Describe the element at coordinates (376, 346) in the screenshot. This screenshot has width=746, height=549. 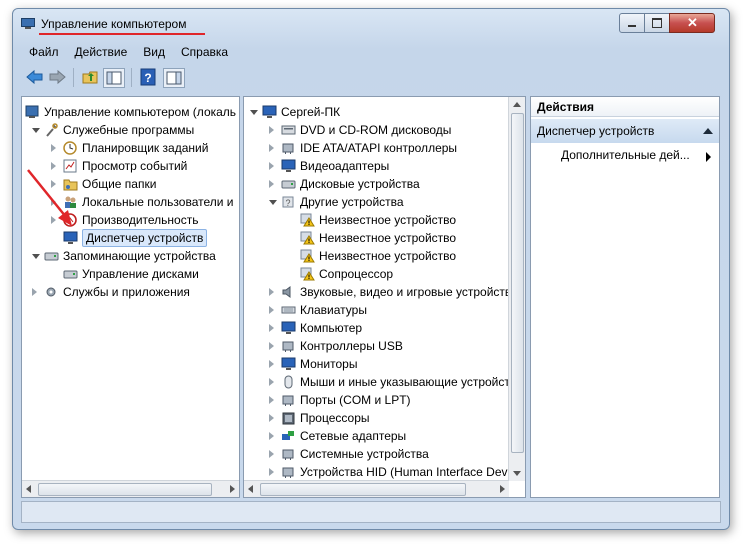
I see `device-tree-item: Контроллеры USB` at that location.